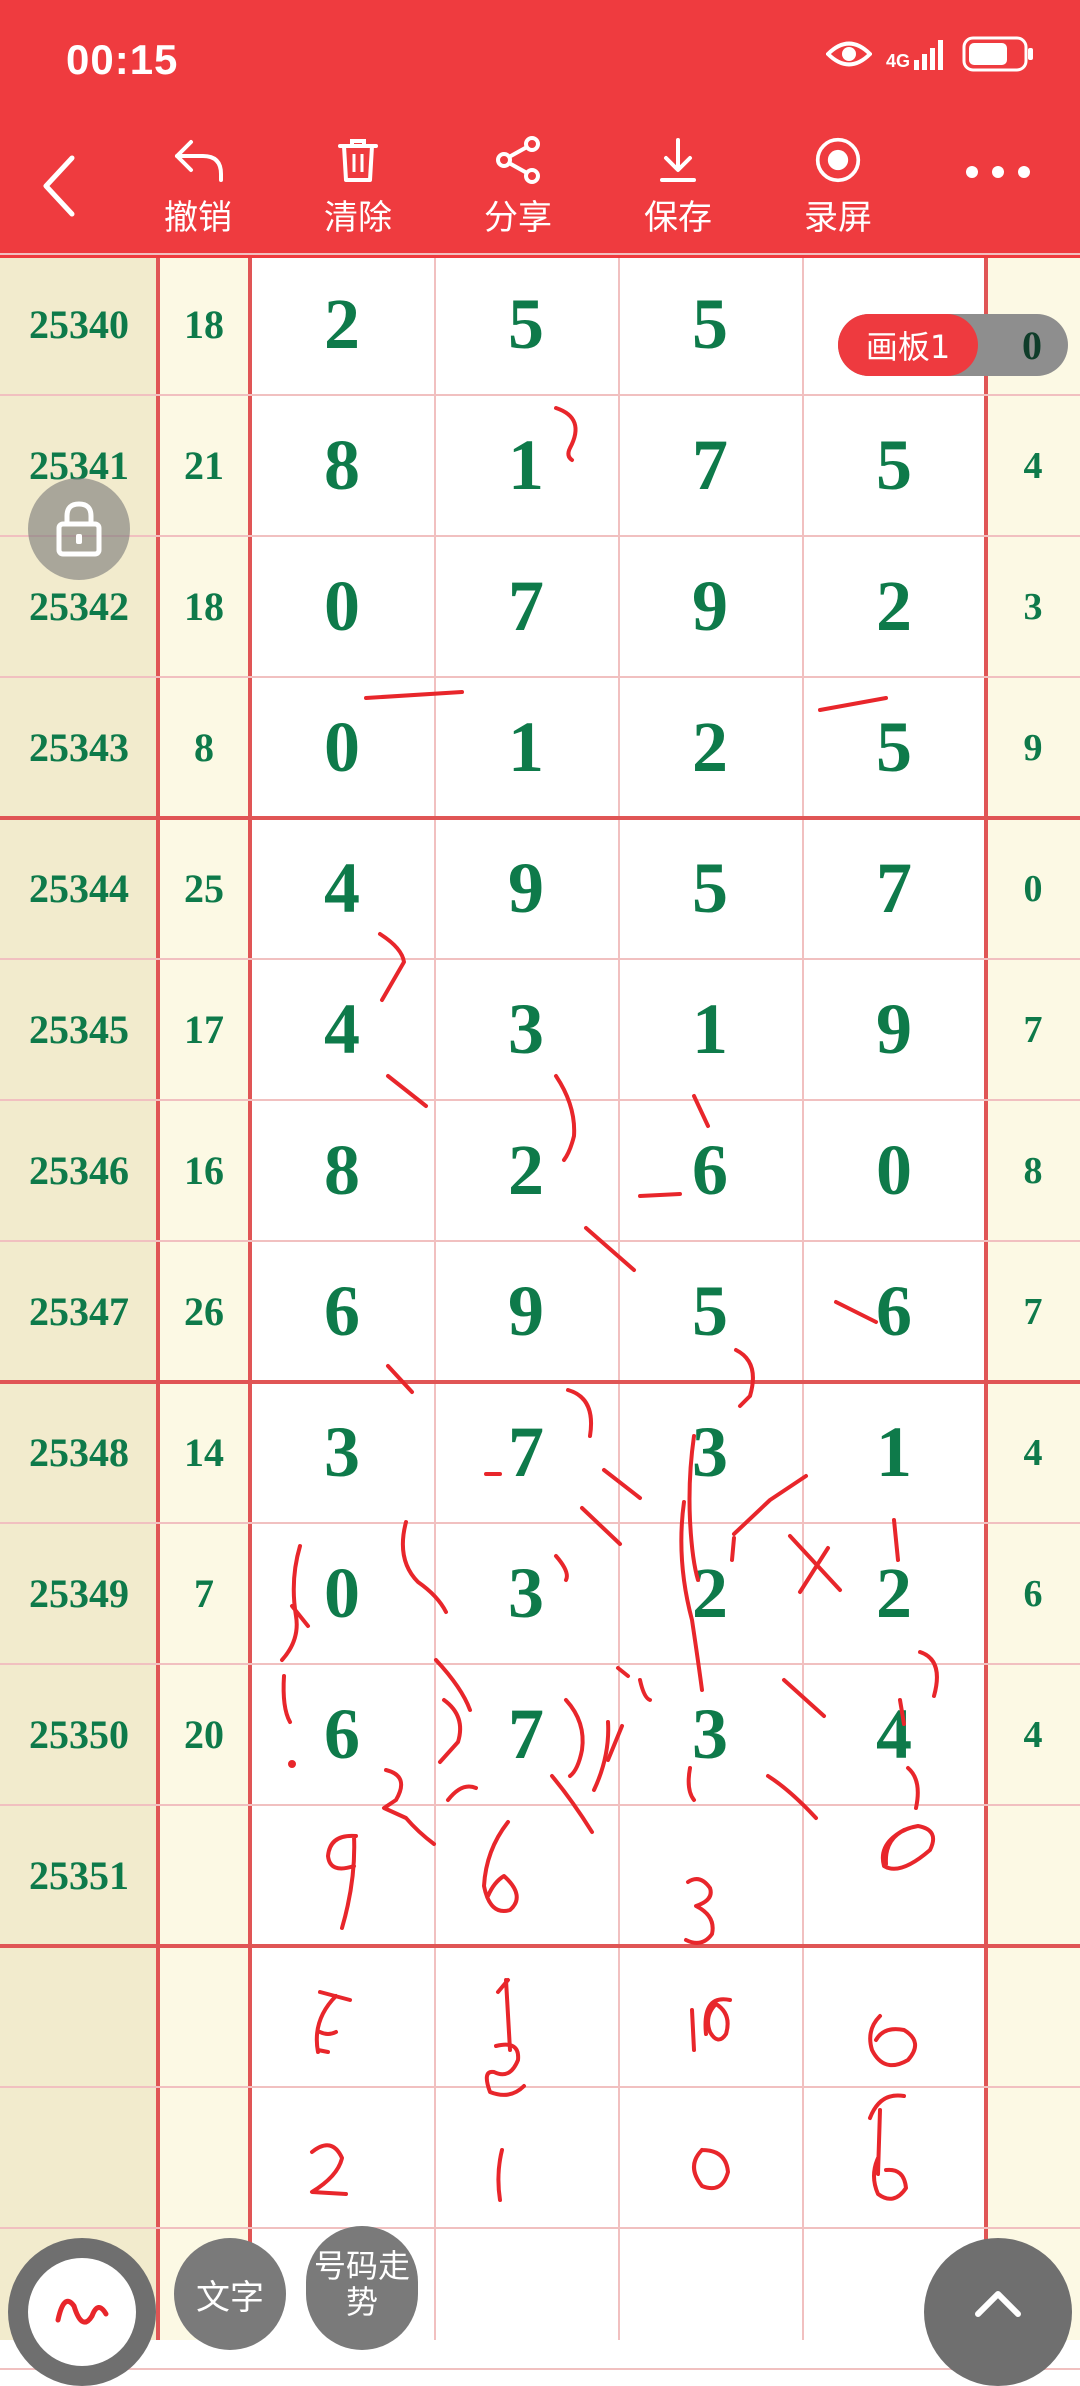 This screenshot has height=2386, width=1080. What do you see at coordinates (199, 161) in the screenshot?
I see `undo-icon` at bounding box center [199, 161].